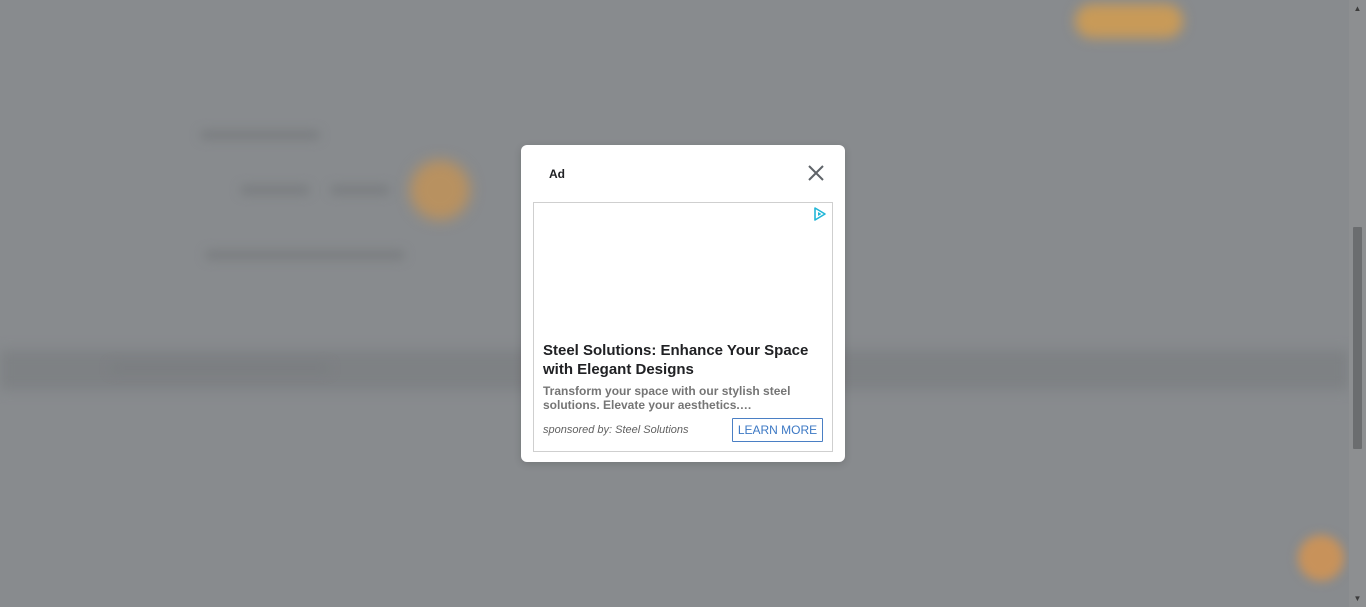  What do you see at coordinates (820, 214) in the screenshot?
I see `adchoices-icon` at bounding box center [820, 214].